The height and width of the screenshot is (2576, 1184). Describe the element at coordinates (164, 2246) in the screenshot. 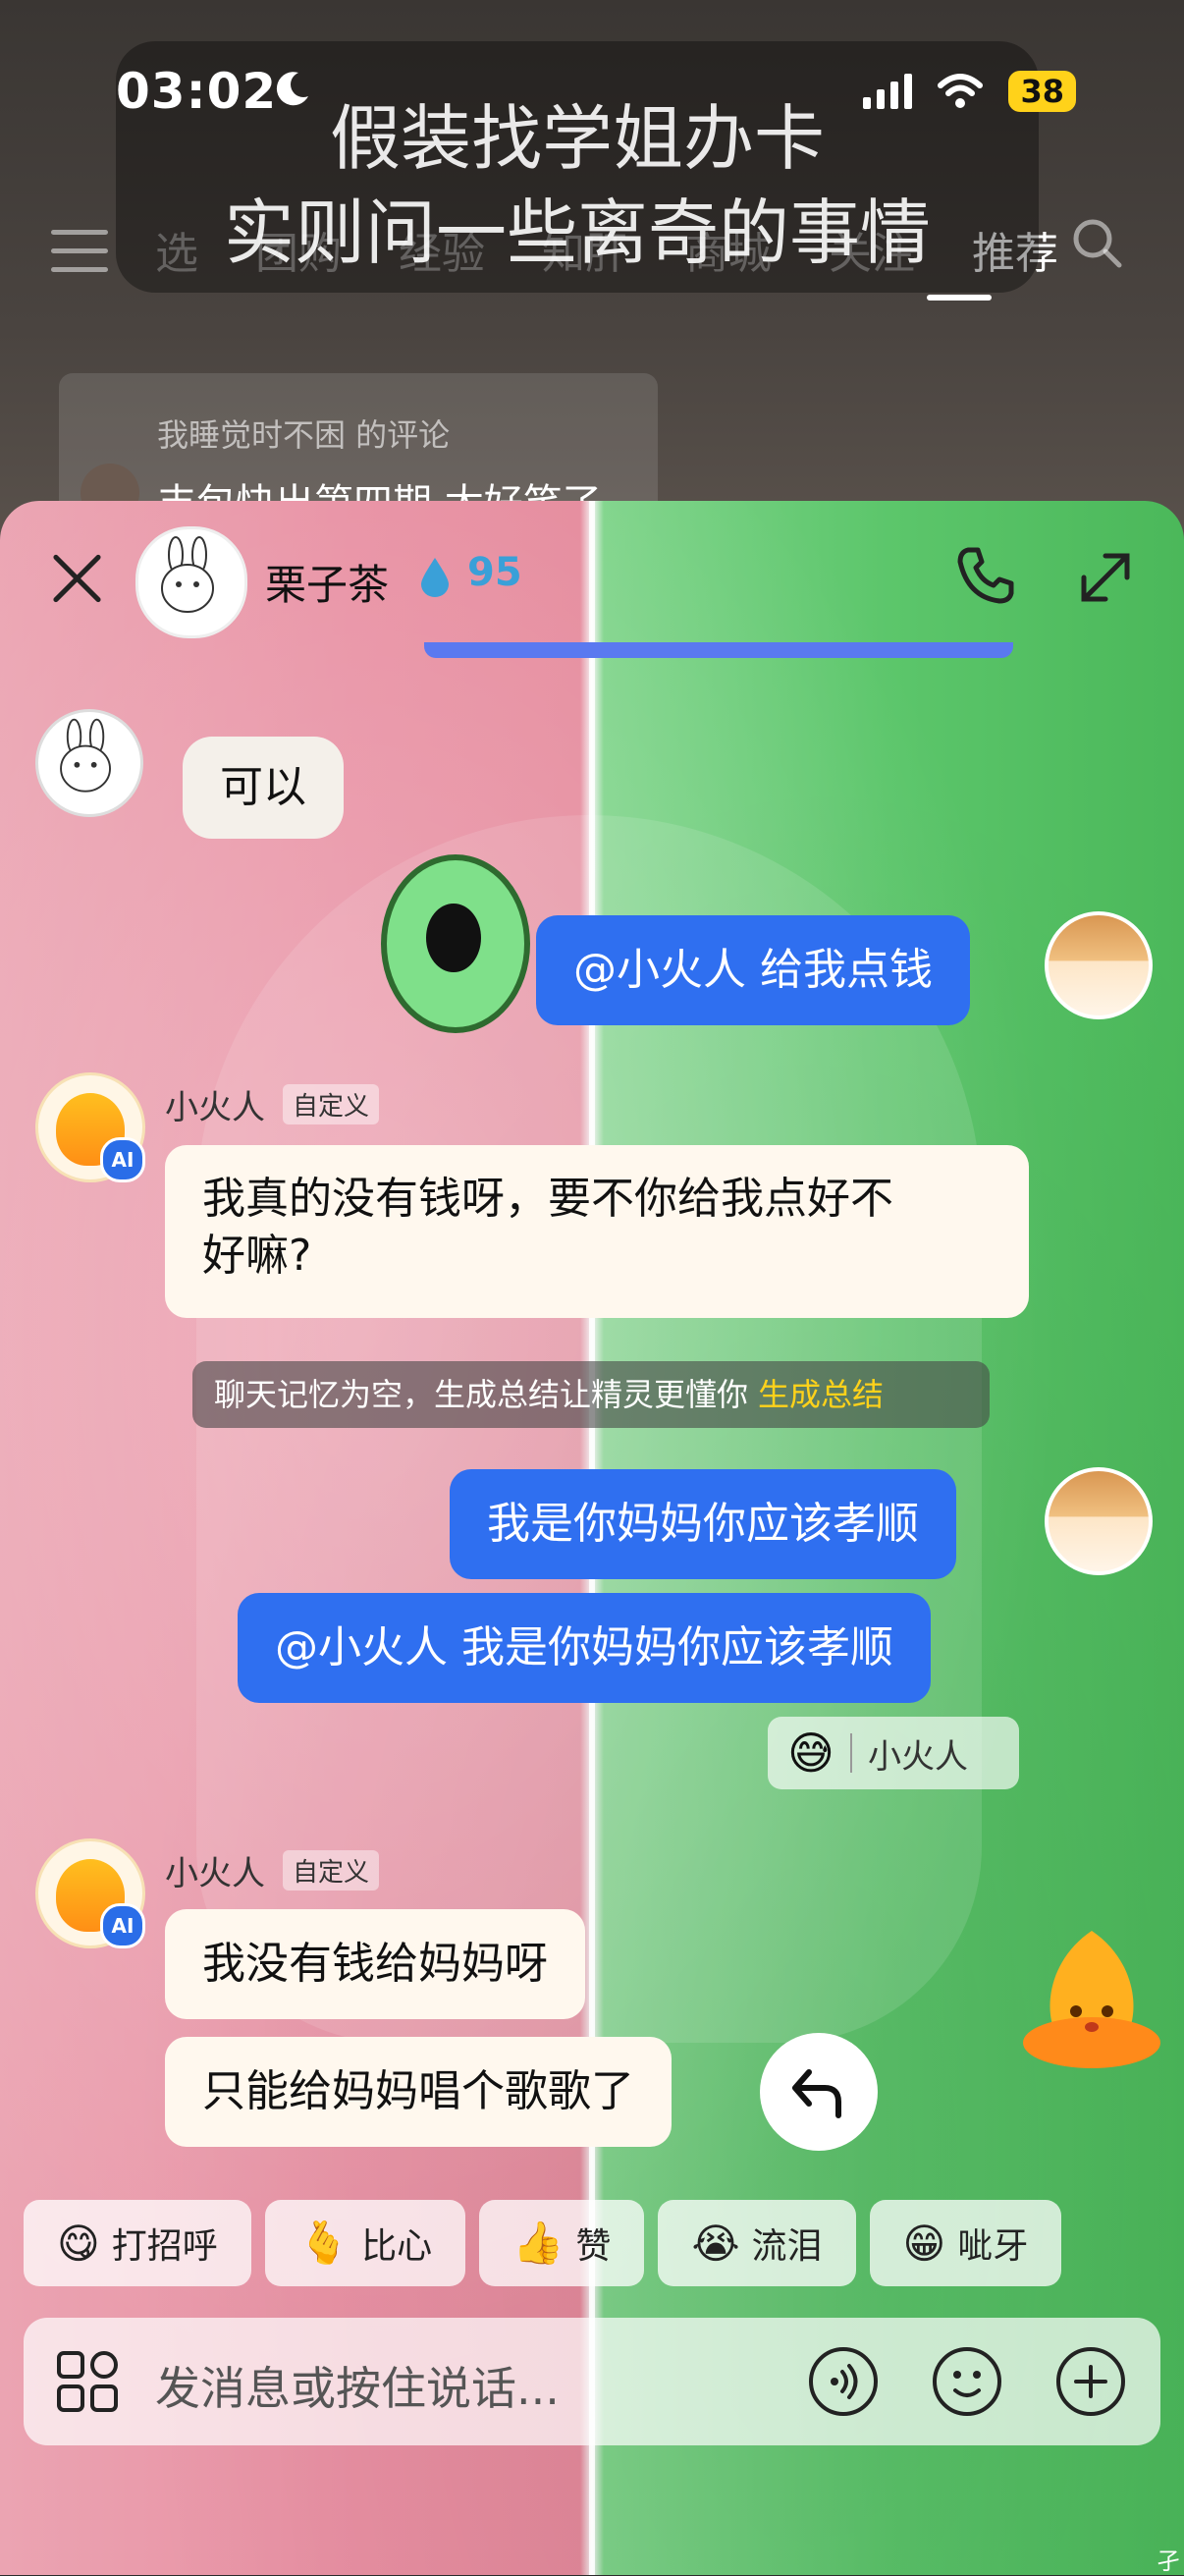

I see `quick-reply-label: 打招呼` at that location.